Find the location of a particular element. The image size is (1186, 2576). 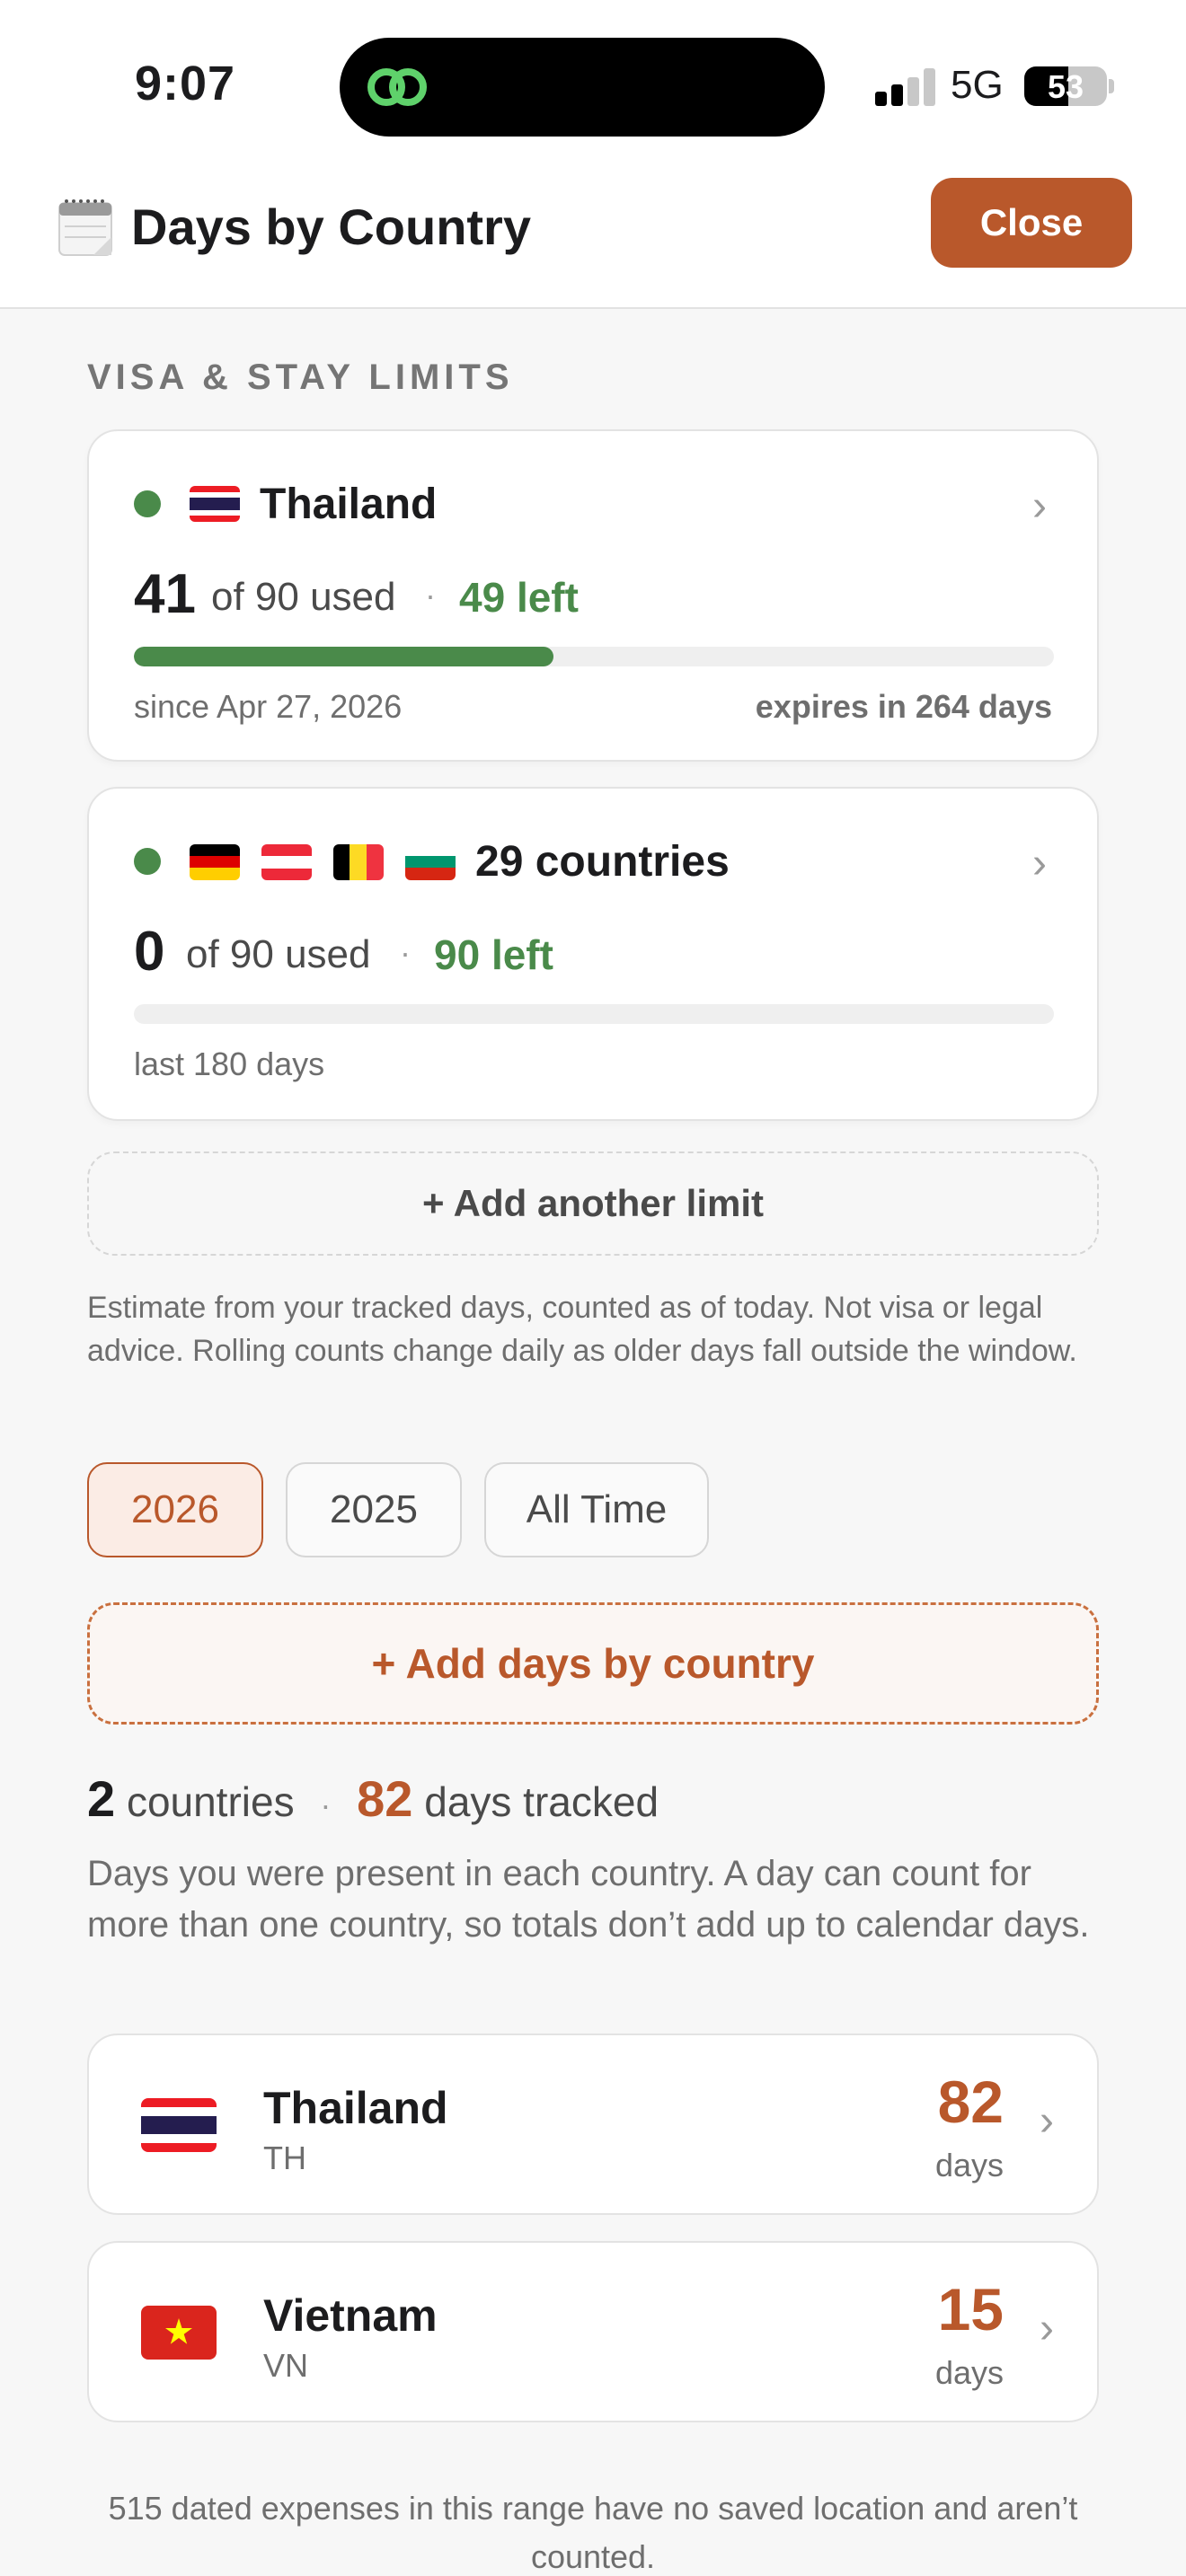

status-bar: 9:07 5G 53 is located at coordinates (593, 81).